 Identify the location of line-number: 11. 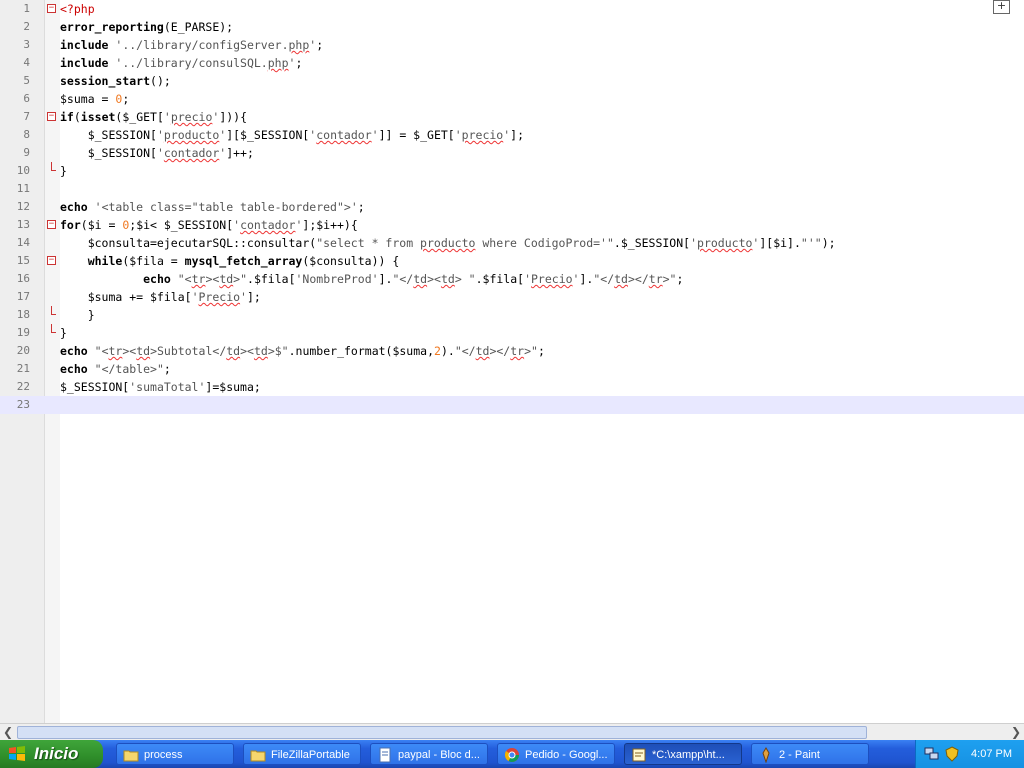
(23, 188).